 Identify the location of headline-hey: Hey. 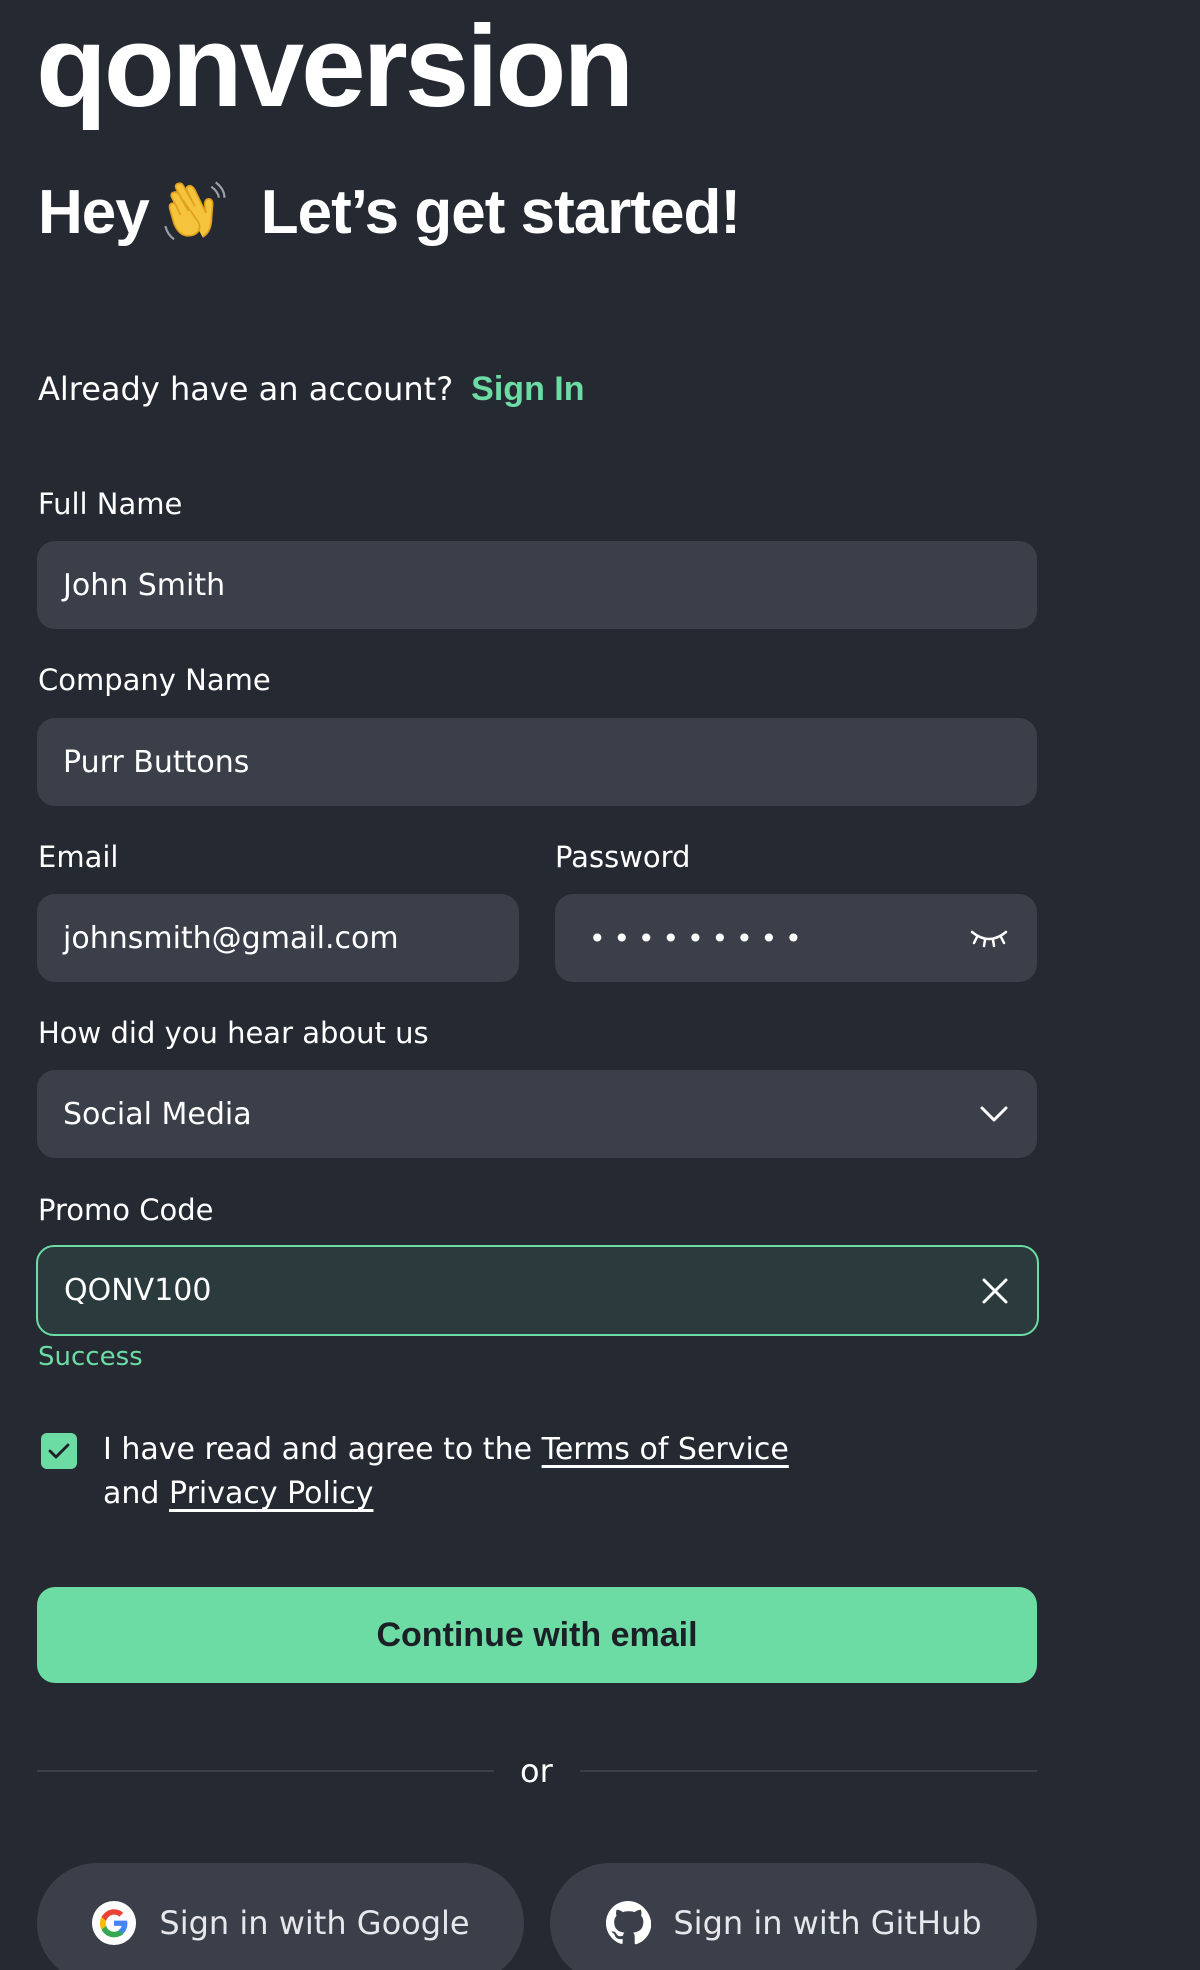
(94, 212).